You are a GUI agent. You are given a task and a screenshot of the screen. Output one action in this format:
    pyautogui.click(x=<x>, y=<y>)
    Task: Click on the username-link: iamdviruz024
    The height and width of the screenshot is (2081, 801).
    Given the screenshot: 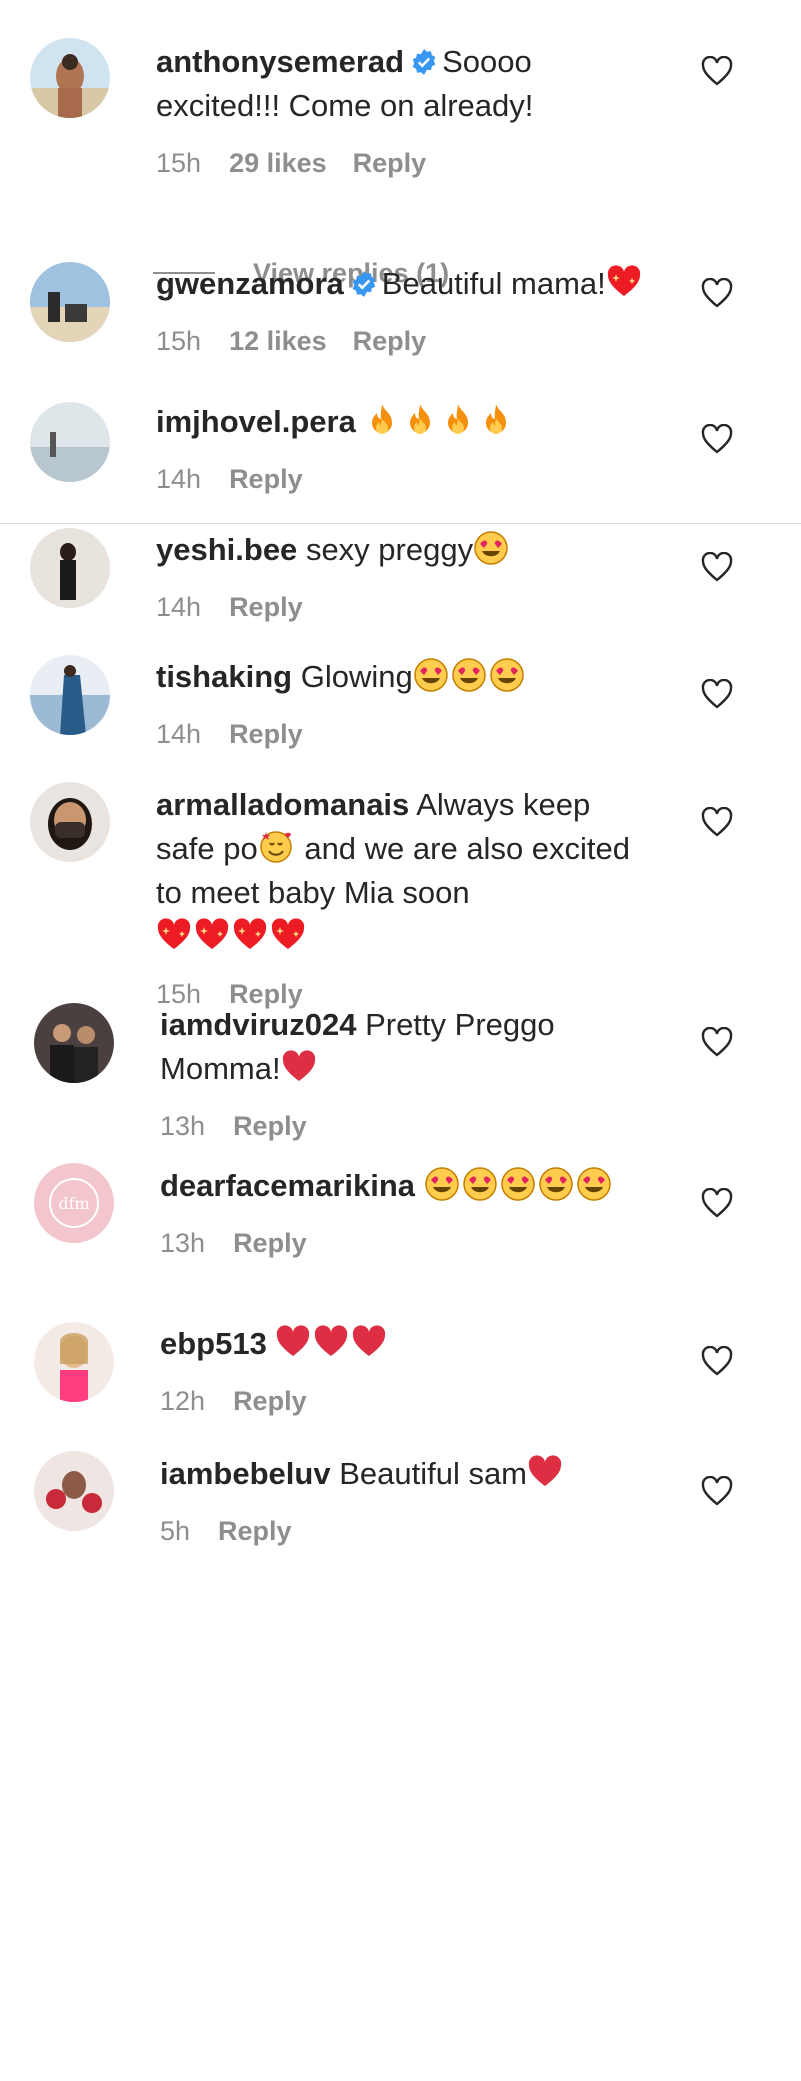 What is the action you would take?
    pyautogui.click(x=258, y=1024)
    